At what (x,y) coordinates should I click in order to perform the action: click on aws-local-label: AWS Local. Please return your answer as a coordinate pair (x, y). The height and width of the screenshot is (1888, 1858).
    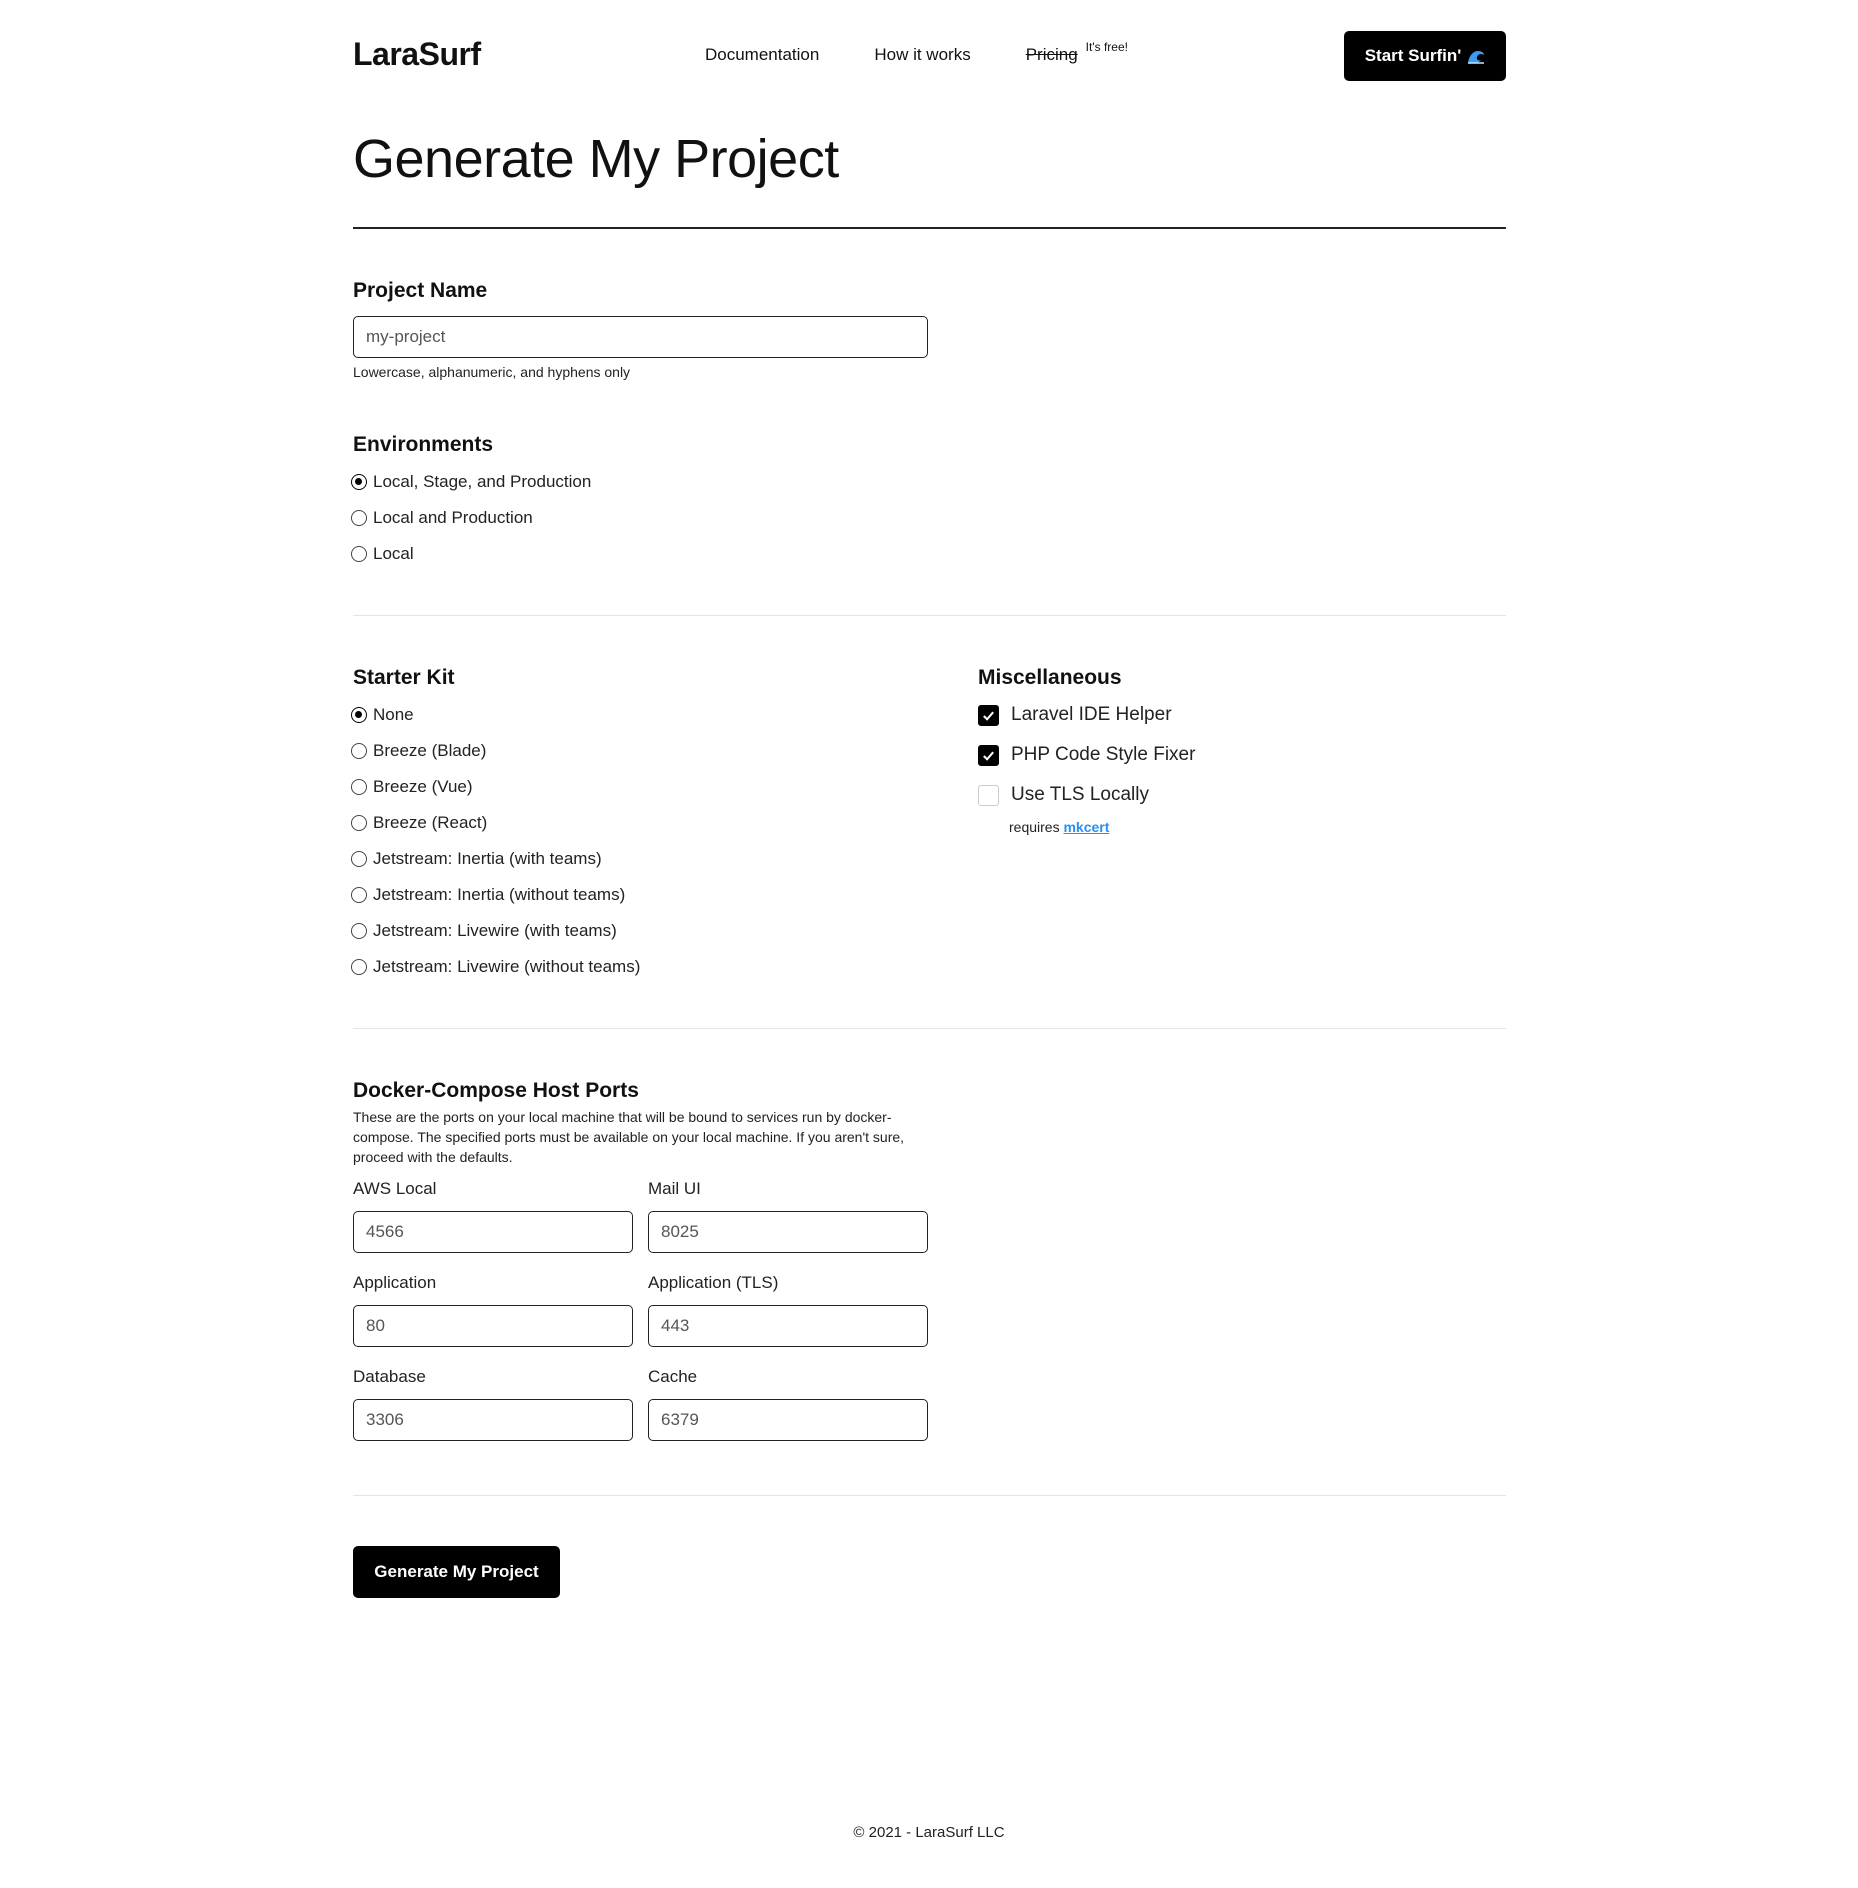
    Looking at the image, I should click on (395, 1188).